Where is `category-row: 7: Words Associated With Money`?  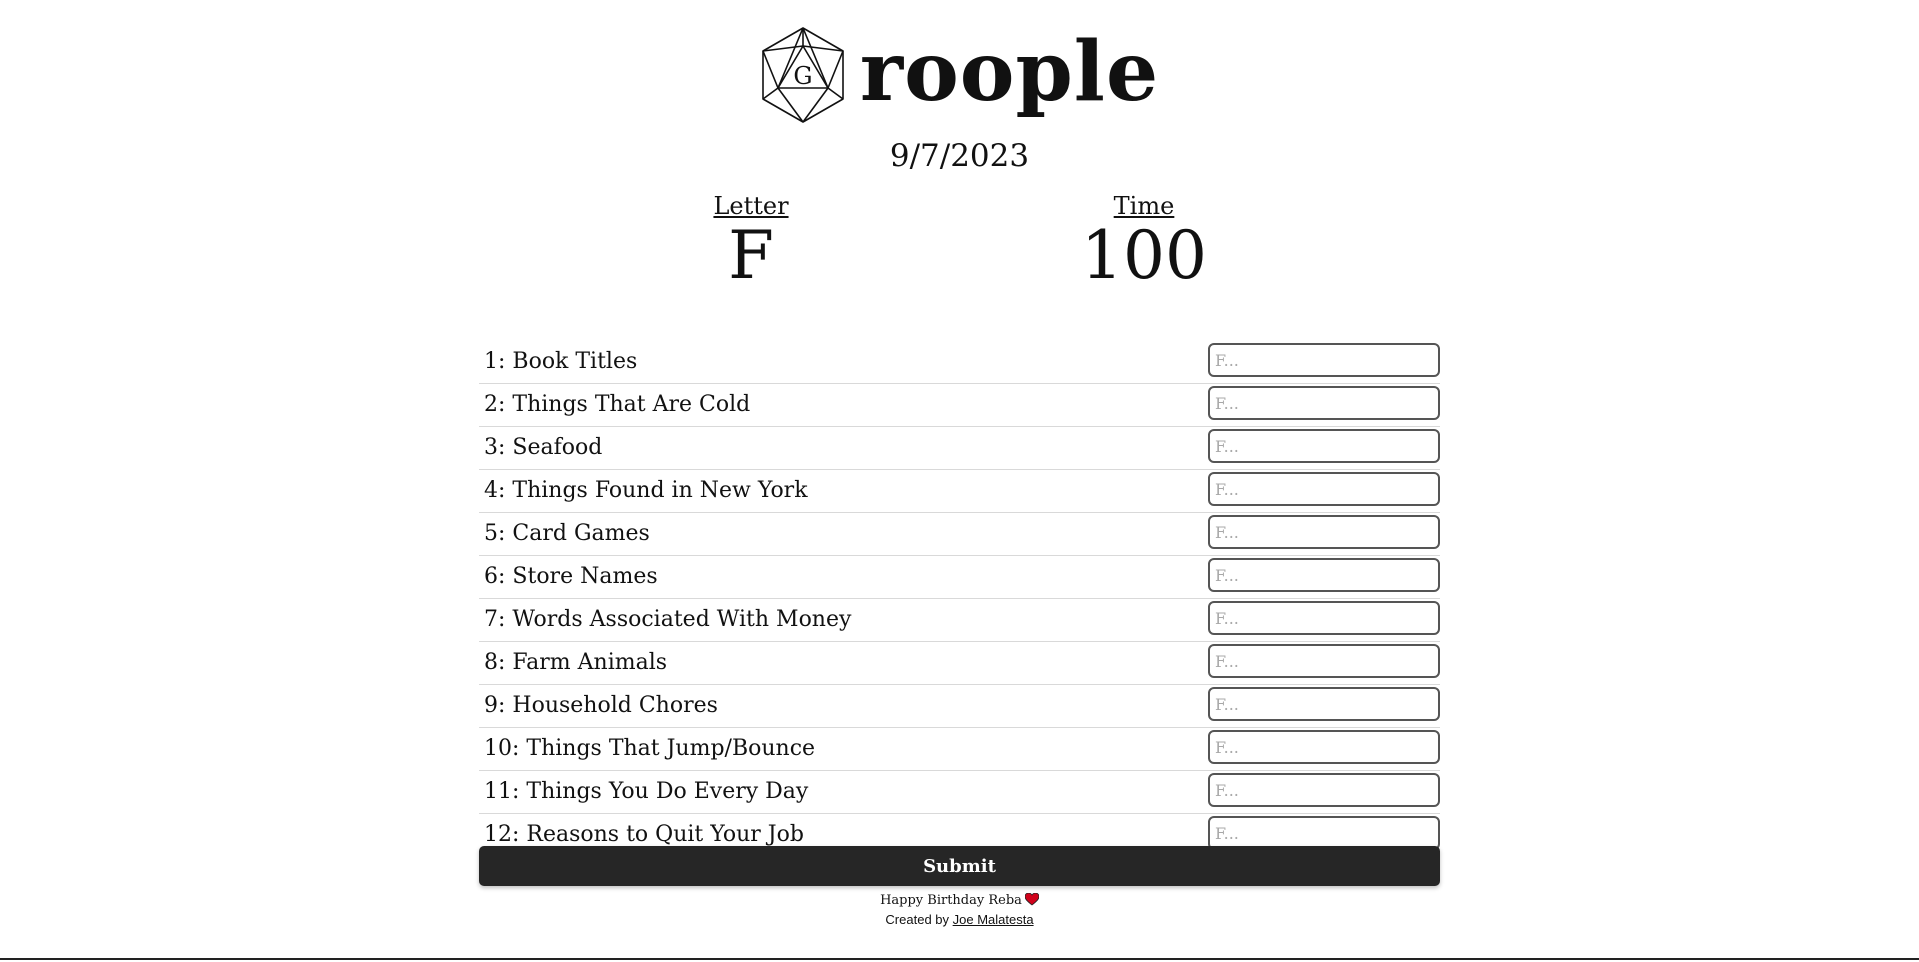
category-row: 7: Words Associated With Money is located at coordinates (959, 621).